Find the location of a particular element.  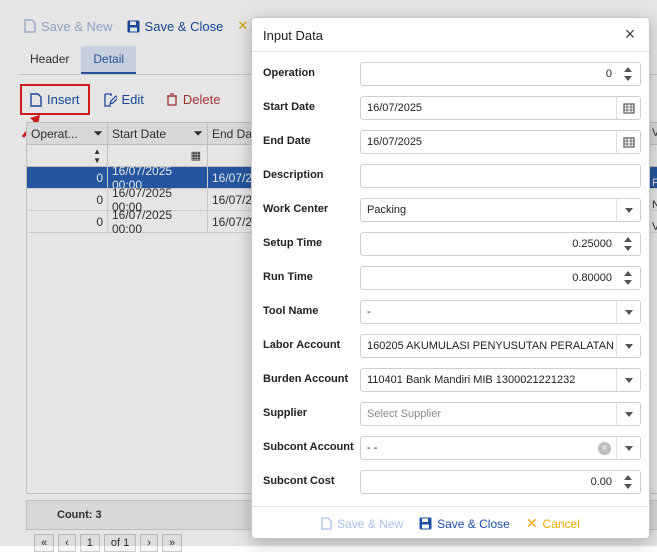

burden-account-label: Burden Account is located at coordinates (306, 379).